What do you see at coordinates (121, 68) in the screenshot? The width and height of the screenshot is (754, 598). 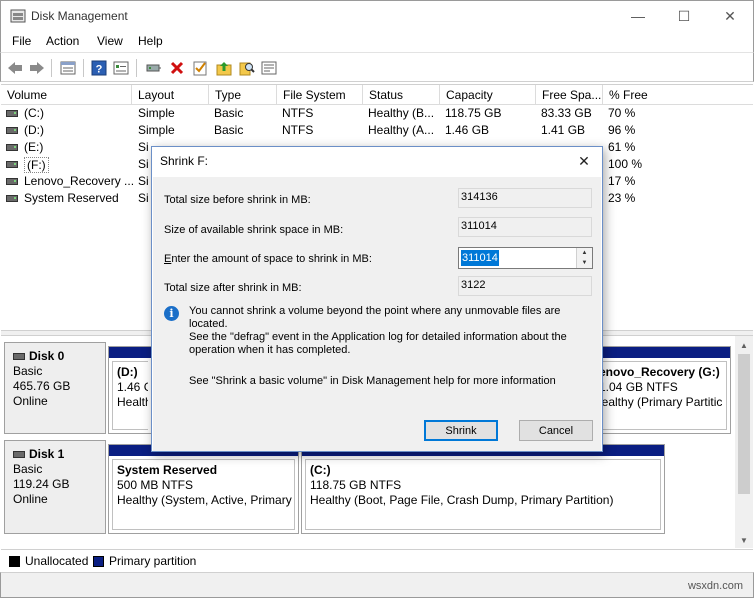 I see `properties-icon` at bounding box center [121, 68].